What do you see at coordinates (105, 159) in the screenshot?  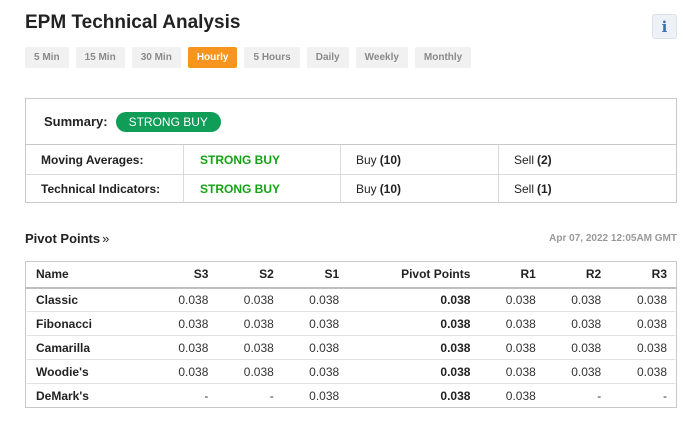 I see `summary-row-label: Moving Averages:` at bounding box center [105, 159].